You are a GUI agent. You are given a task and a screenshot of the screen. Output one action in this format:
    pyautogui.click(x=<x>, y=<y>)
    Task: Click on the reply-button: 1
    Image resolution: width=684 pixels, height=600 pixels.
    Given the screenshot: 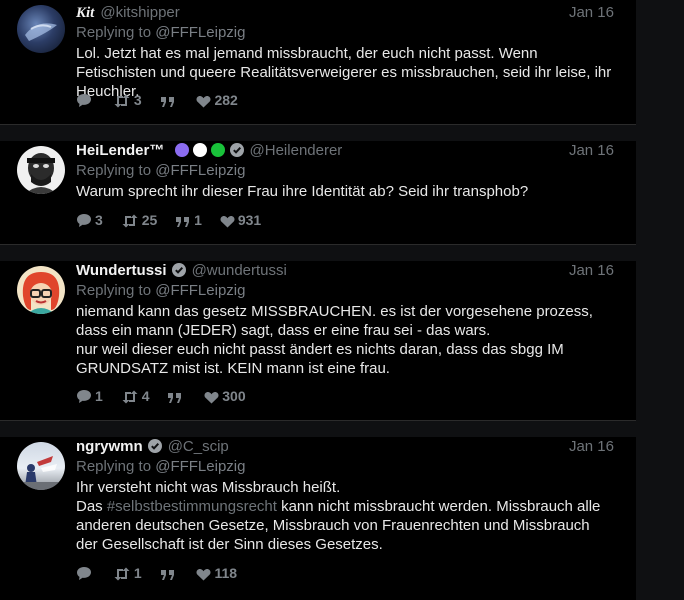 What is the action you would take?
    pyautogui.click(x=89, y=396)
    